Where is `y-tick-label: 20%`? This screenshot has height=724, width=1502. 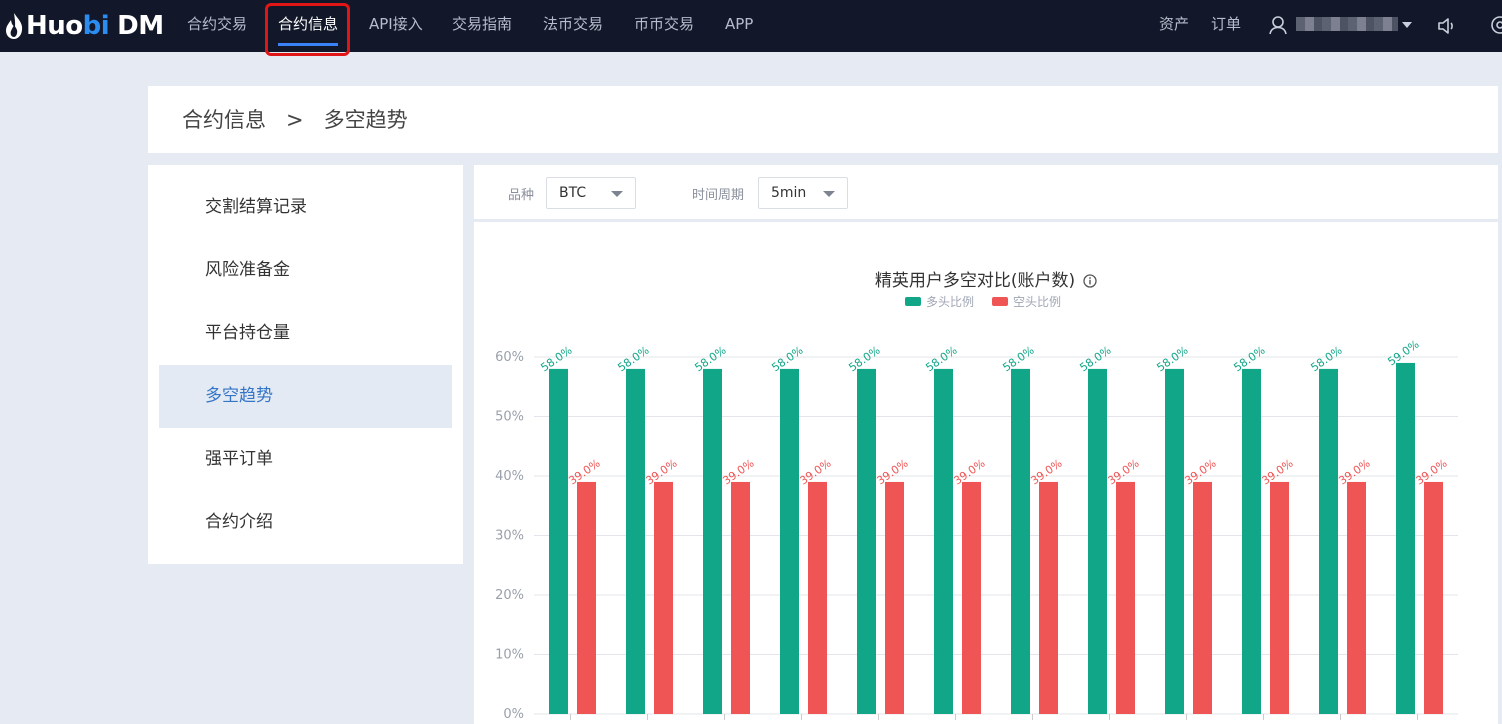
y-tick-label: 20% is located at coordinates (509, 595).